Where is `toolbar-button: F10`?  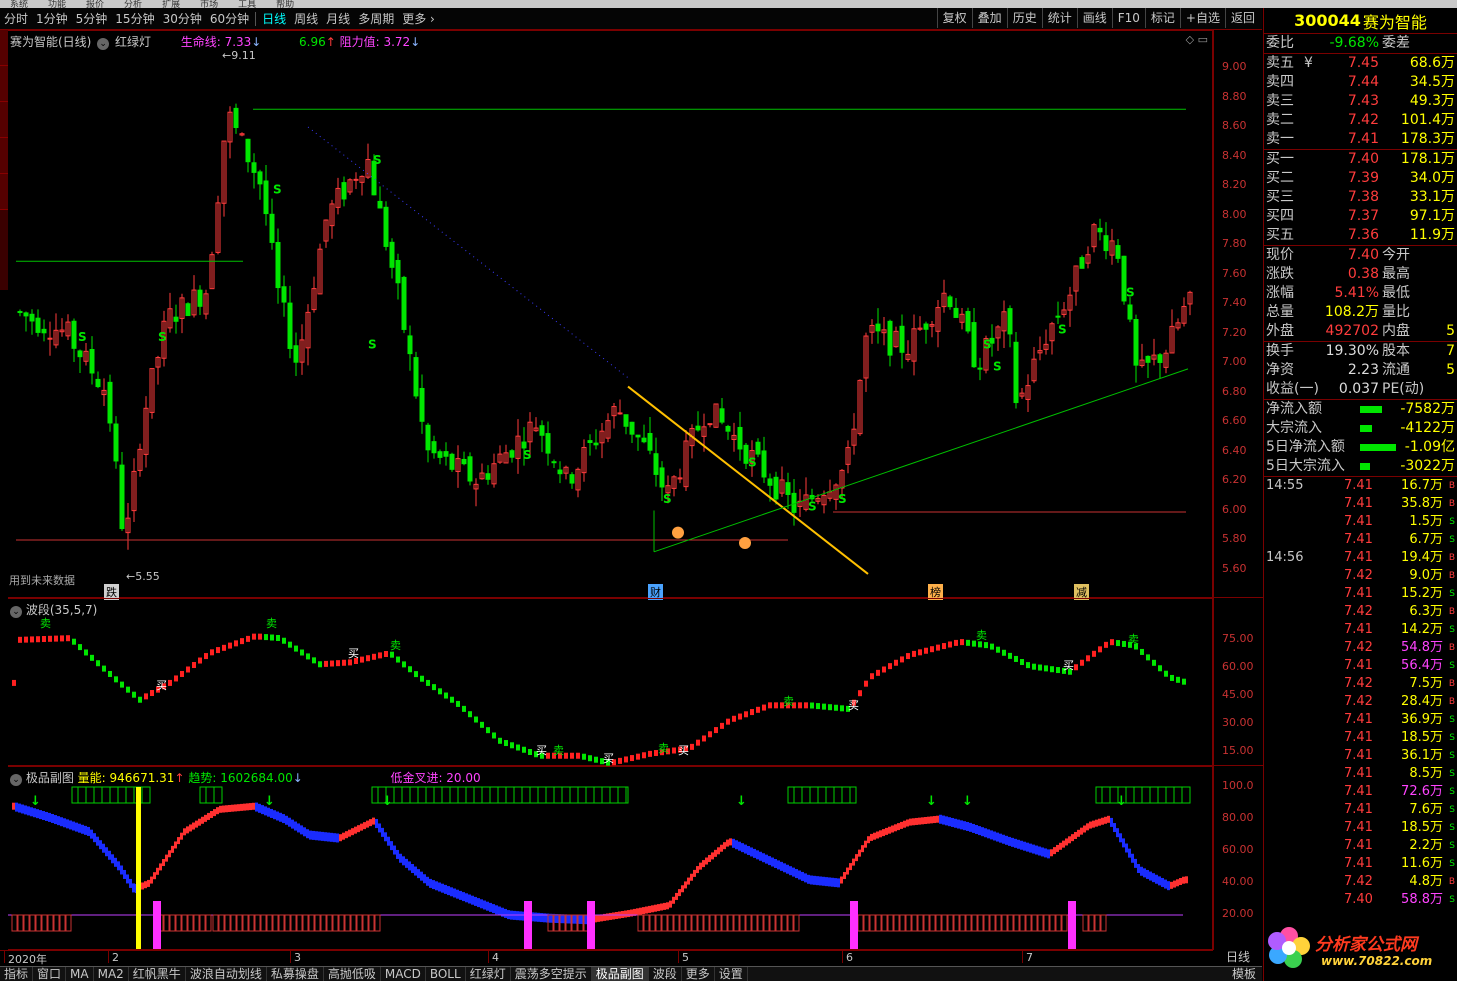 toolbar-button: F10 is located at coordinates (1128, 18).